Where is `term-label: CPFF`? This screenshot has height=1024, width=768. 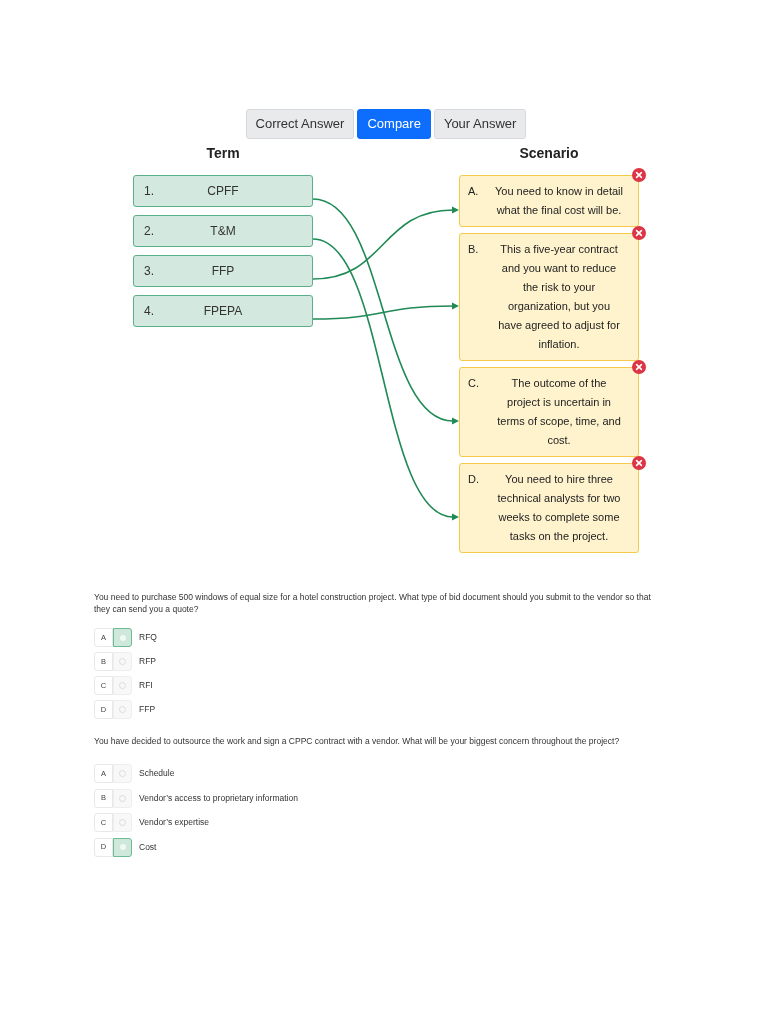
term-label: CPFF is located at coordinates (223, 191).